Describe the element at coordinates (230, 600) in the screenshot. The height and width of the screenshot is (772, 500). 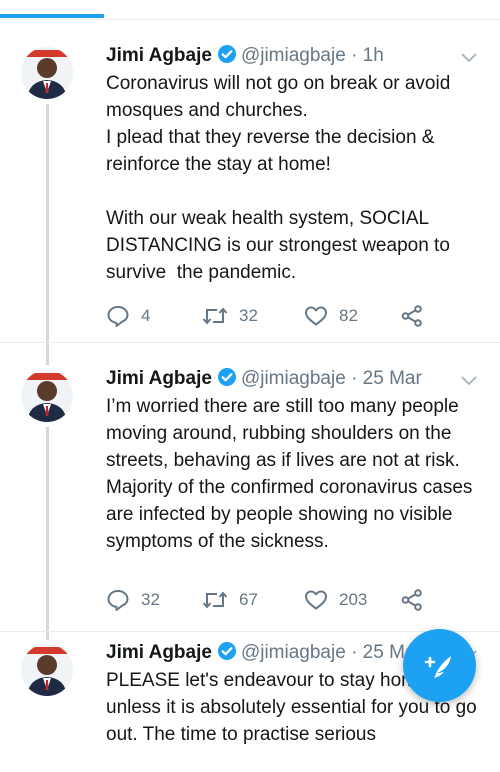
I see `retweet-button: 67` at that location.